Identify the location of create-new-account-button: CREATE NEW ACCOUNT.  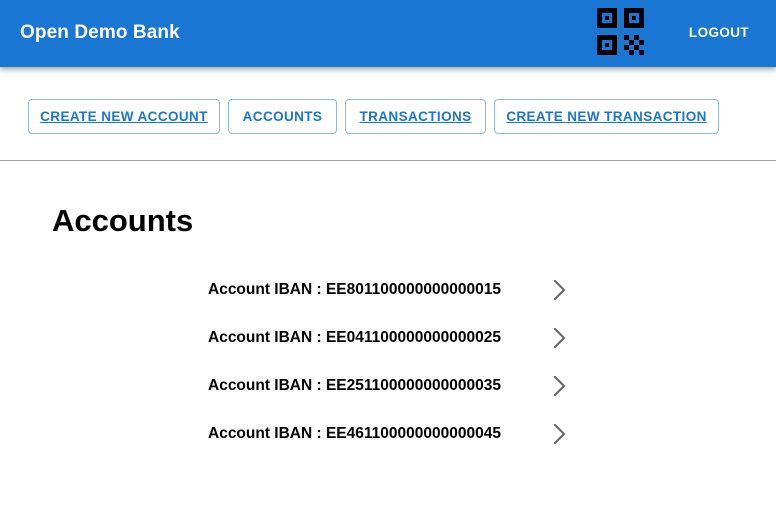
(124, 116).